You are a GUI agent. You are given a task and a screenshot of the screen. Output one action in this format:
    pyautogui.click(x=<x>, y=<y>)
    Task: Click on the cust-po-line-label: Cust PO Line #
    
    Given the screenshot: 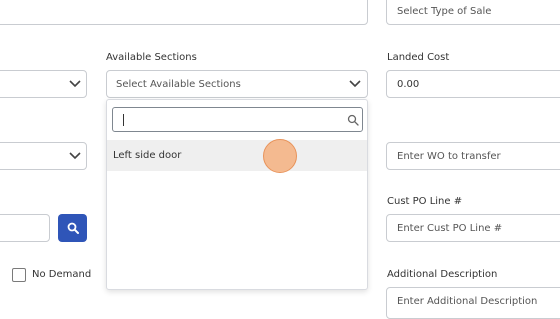 What is the action you would take?
    pyautogui.click(x=425, y=201)
    